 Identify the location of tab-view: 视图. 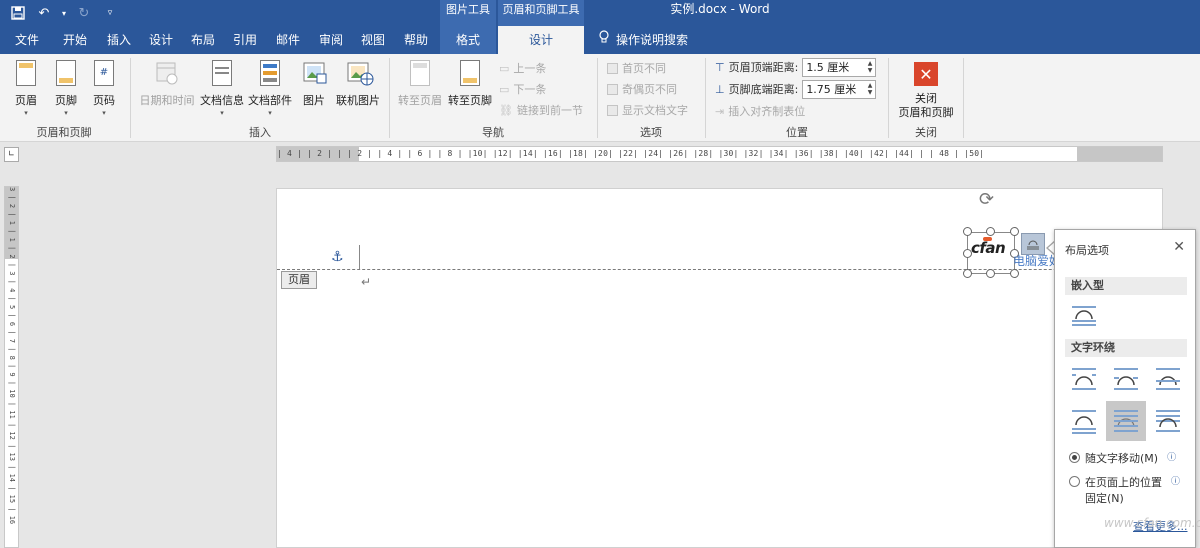
(373, 40).